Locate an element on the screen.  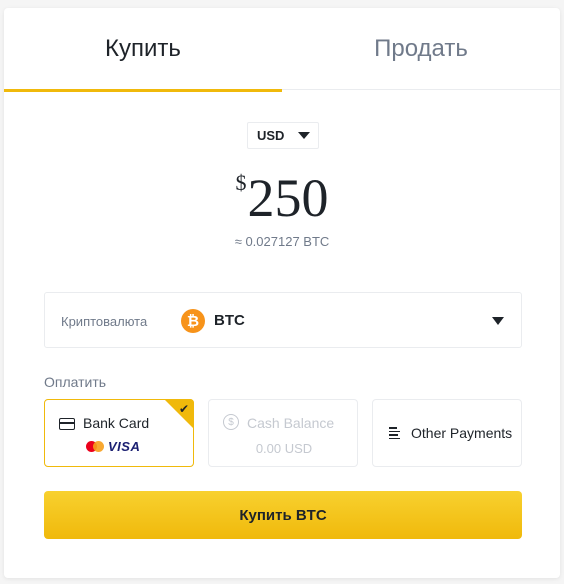
dollar-circle-icon: $ is located at coordinates (231, 422).